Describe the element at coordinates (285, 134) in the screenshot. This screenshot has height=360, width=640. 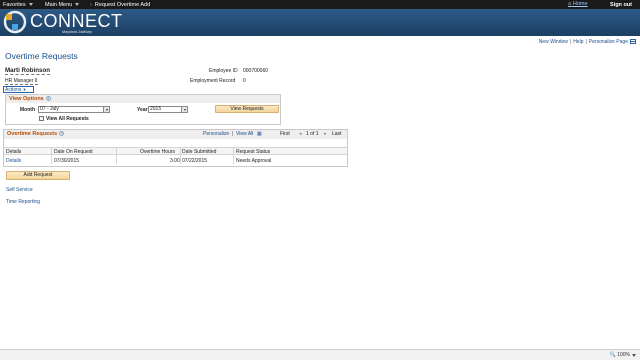
I see `first-link: First` at that location.